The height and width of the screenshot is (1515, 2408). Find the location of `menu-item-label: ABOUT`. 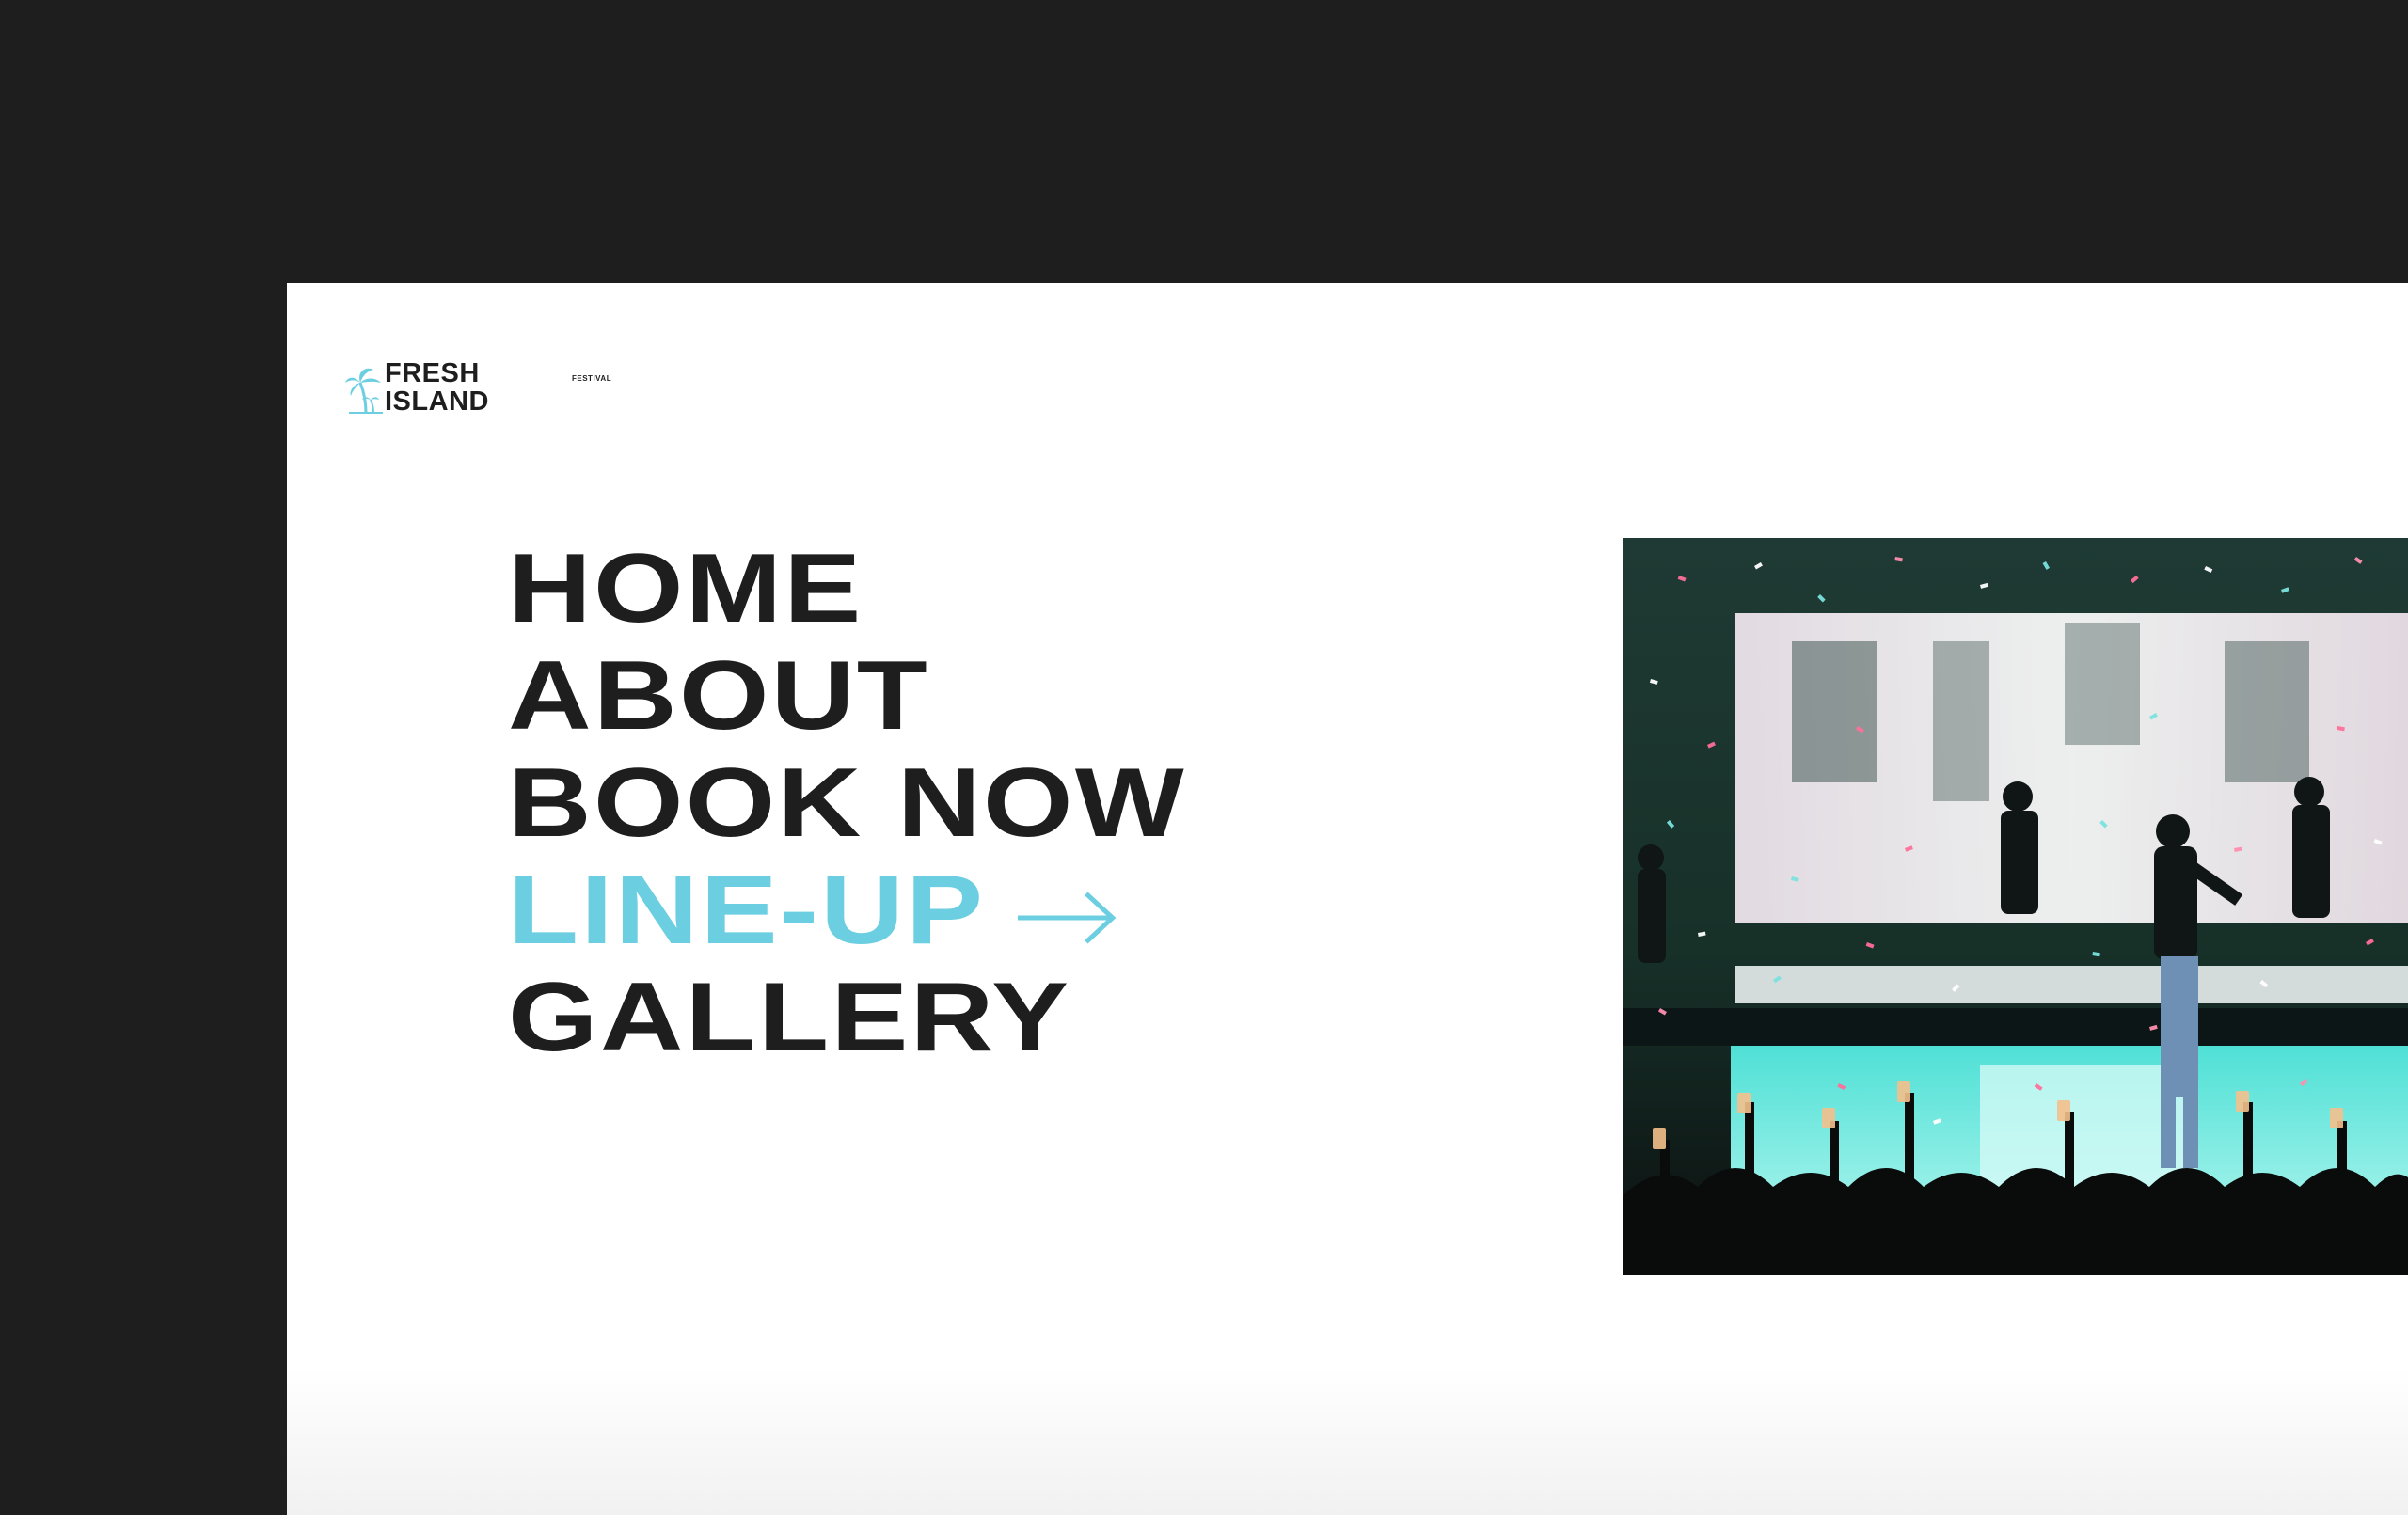

menu-item-label: ABOUT is located at coordinates (719, 695).